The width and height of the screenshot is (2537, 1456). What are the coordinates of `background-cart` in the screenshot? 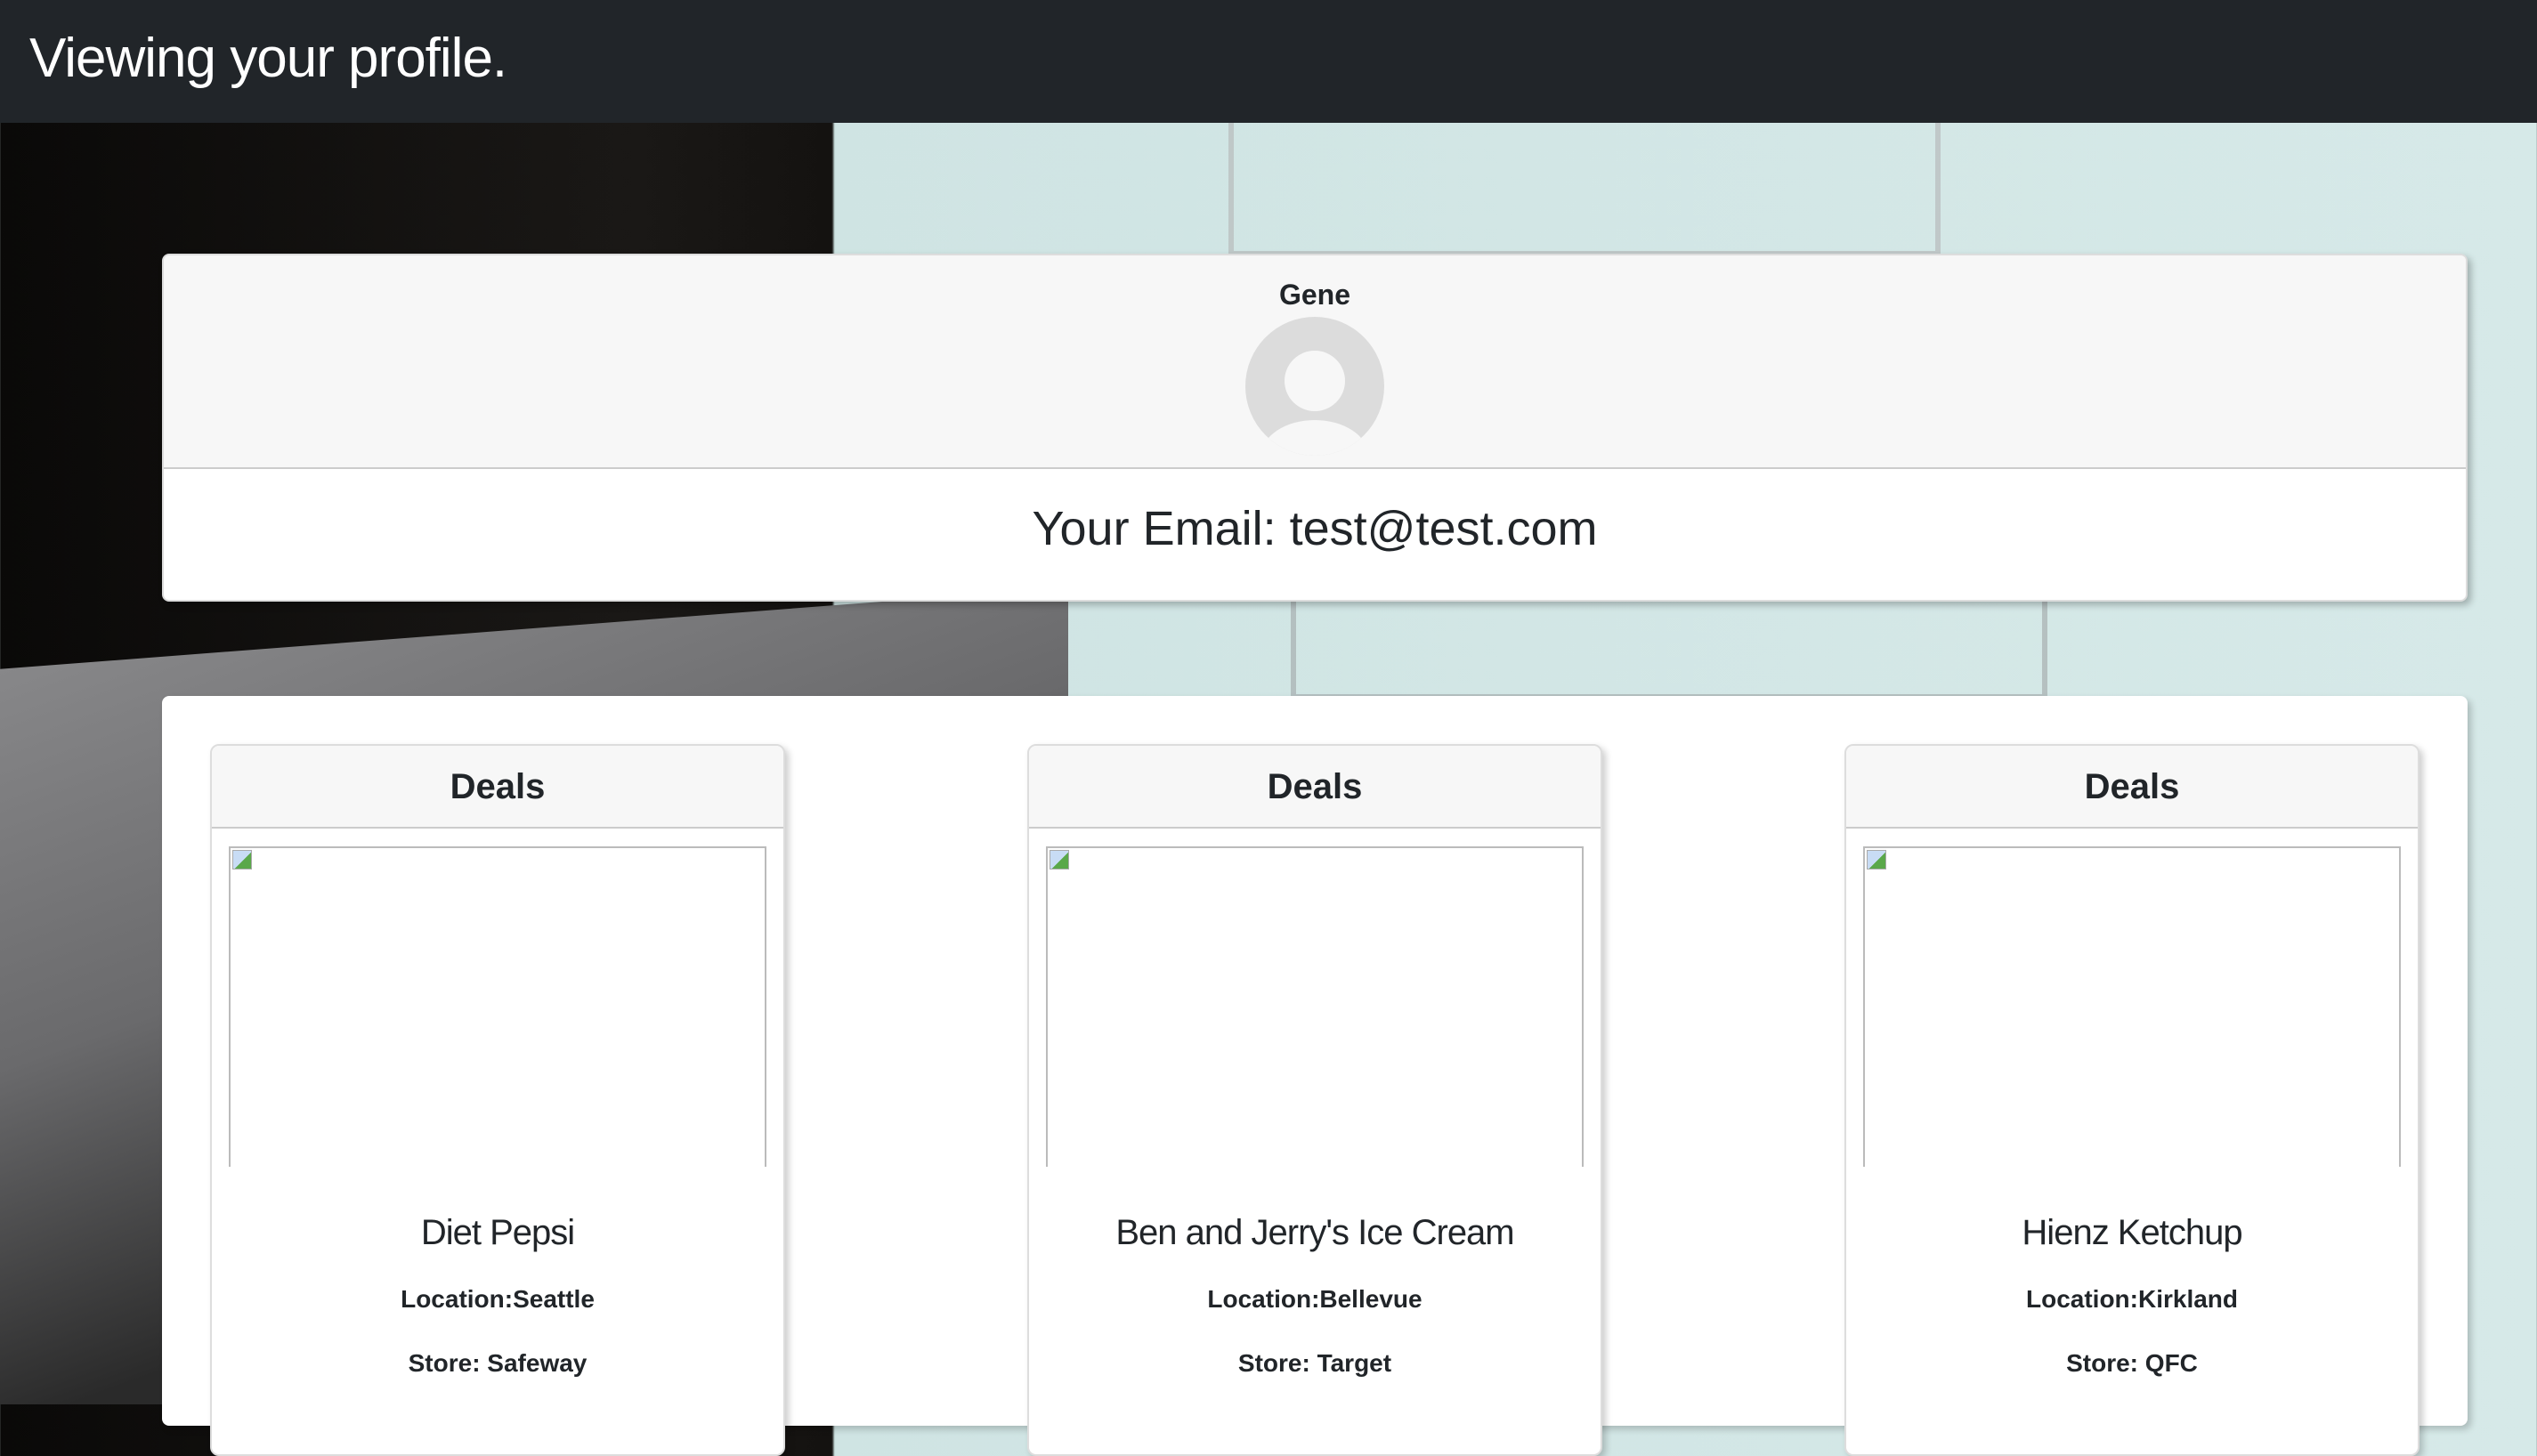 It's located at (1584, 189).